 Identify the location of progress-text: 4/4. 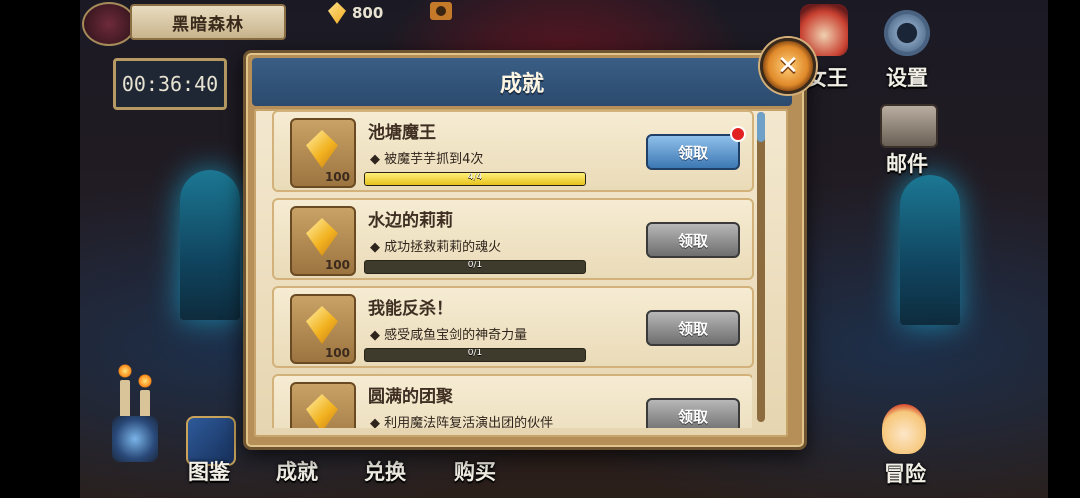
(475, 177).